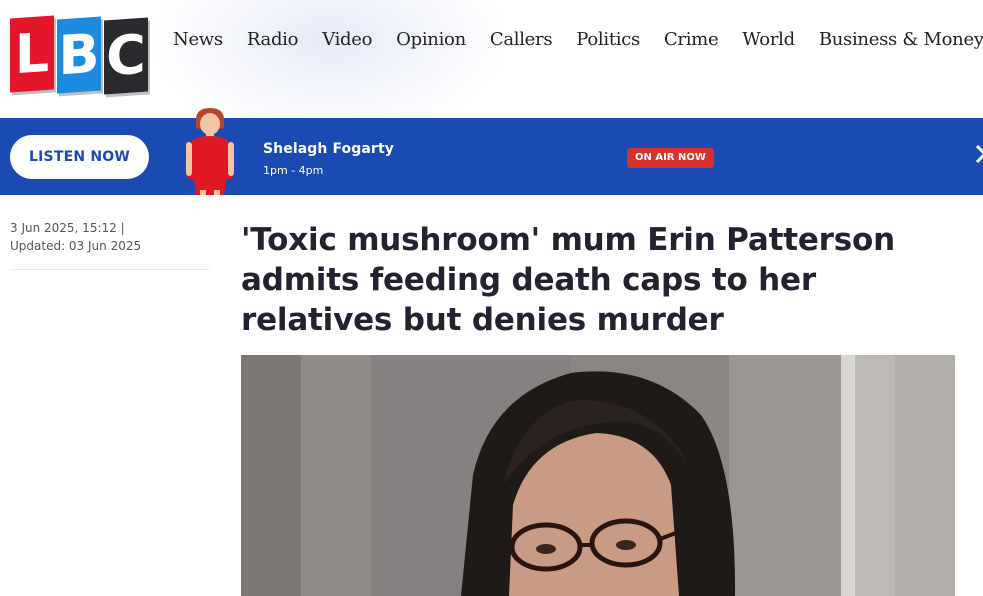 This screenshot has height=596, width=983. Describe the element at coordinates (110, 237) in the screenshot. I see `article-meta: 3 Jun 2025, 15:12 | Updated: 03 Jun 2025` at that location.